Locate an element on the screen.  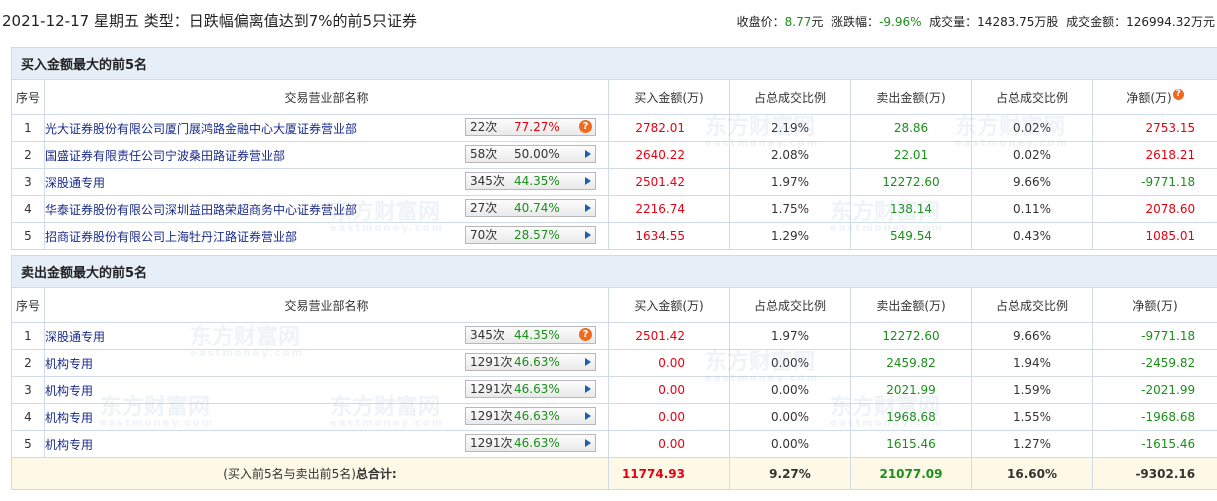
sell-ratio: 1.27% is located at coordinates (1032, 444).